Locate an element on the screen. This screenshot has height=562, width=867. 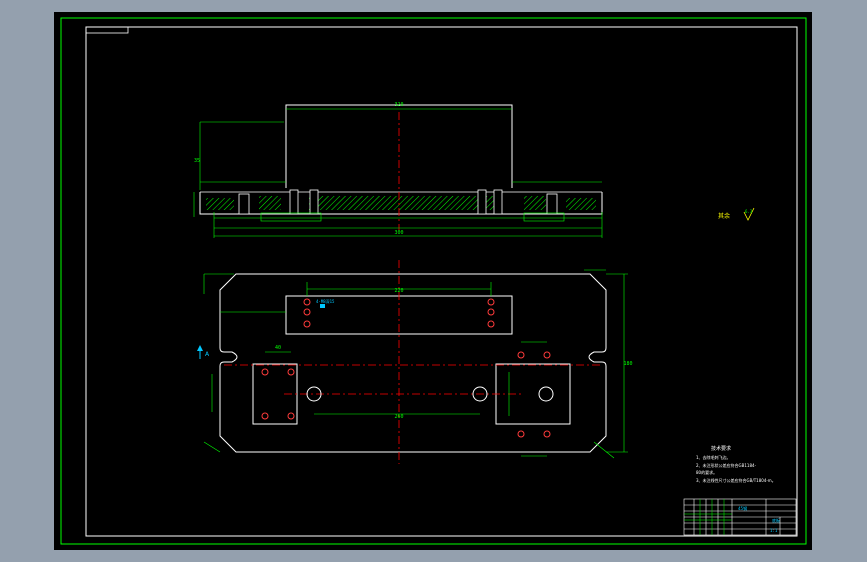
section-view: 320 35 300 is located at coordinates (398, 170).